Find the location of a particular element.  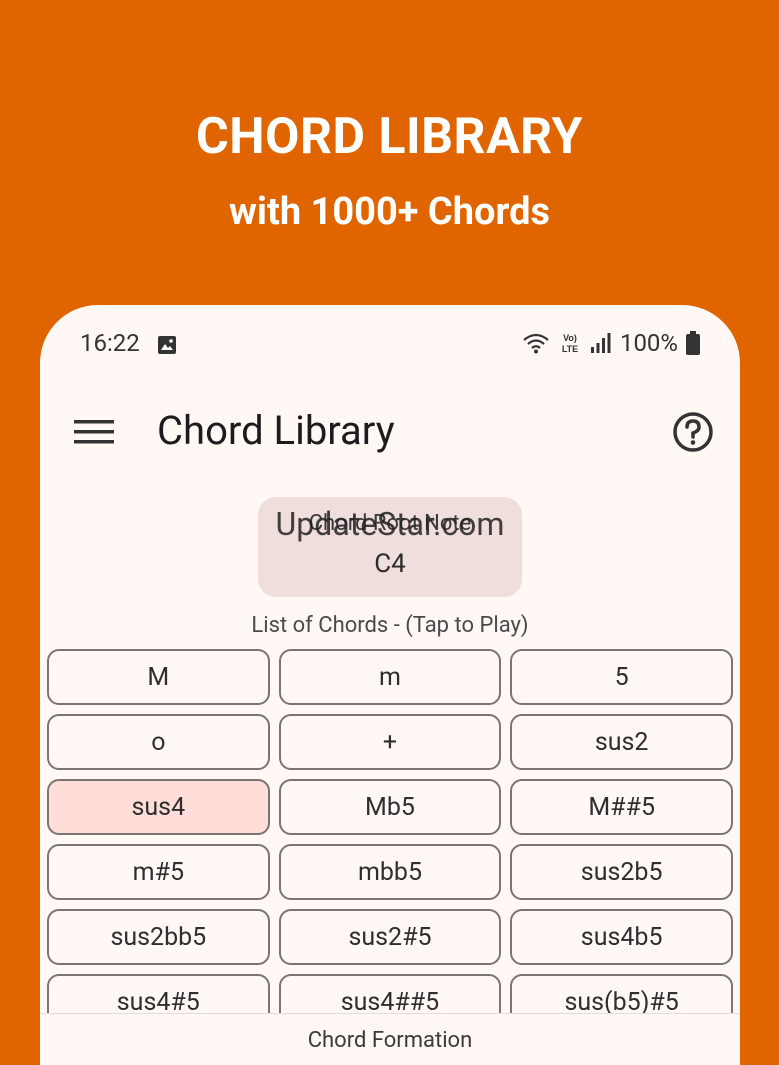

promo-title: CHORD LIBRARY is located at coordinates (389, 137).